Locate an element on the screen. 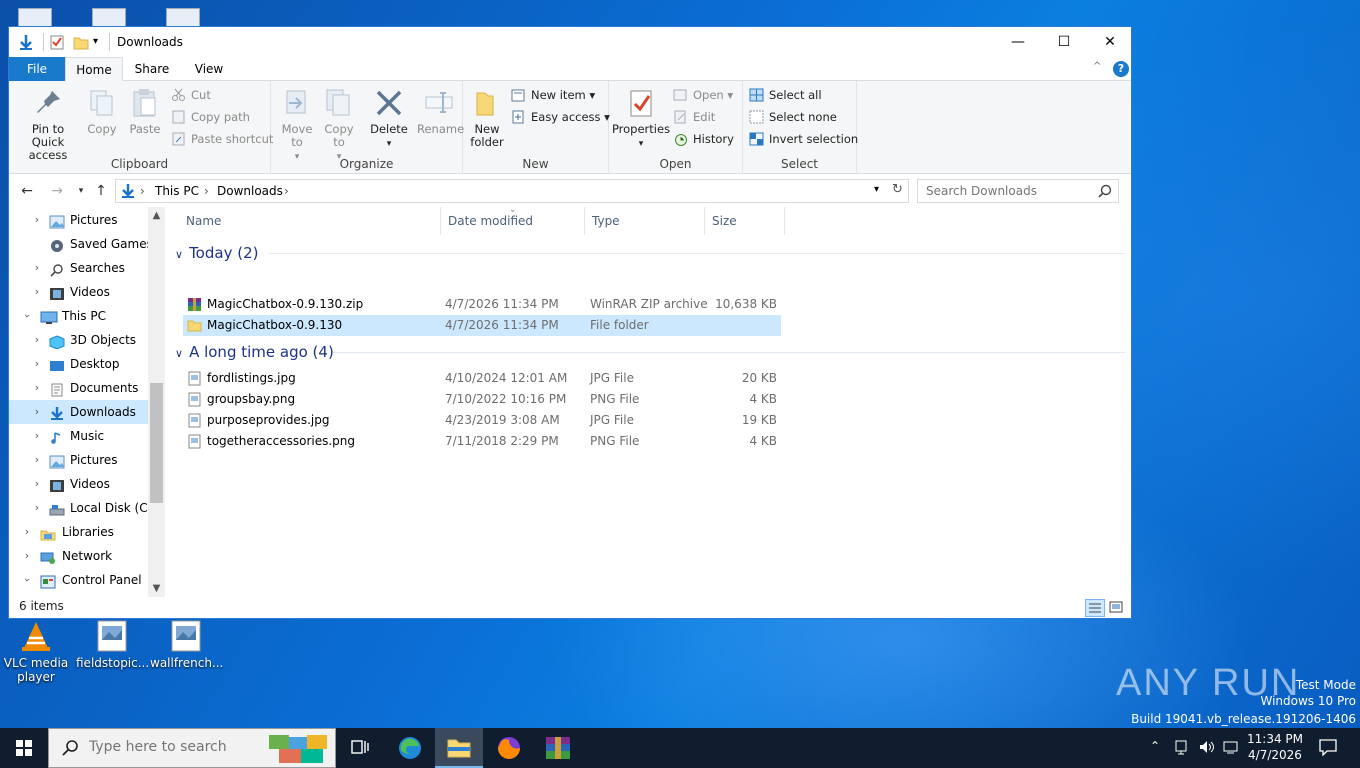 This screenshot has height=768, width=1360. rename-button: Rename is located at coordinates (440, 111).